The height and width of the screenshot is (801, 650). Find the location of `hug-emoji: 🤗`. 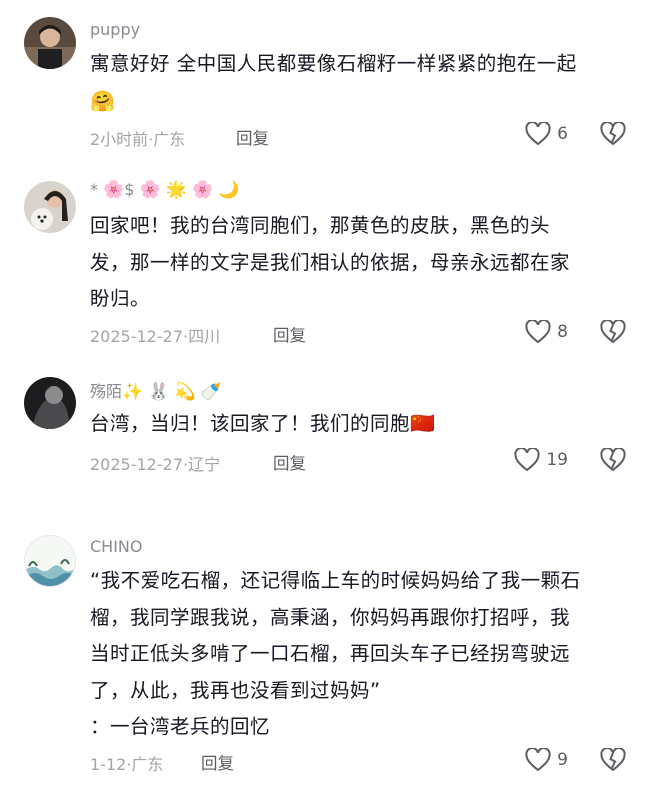

hug-emoji: 🤗 is located at coordinates (103, 100).